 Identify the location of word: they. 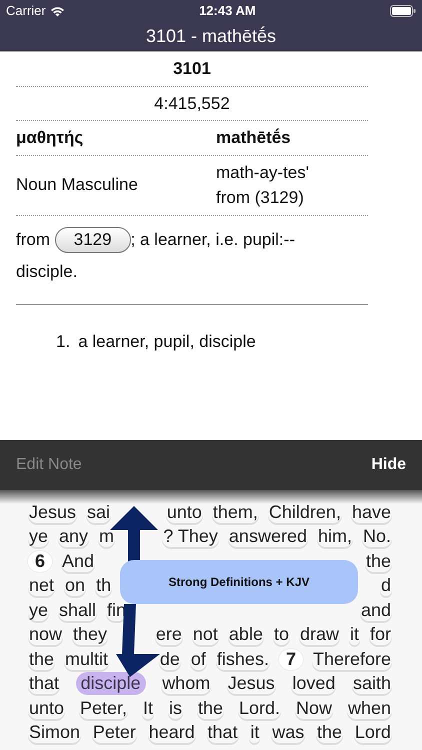
(90, 635).